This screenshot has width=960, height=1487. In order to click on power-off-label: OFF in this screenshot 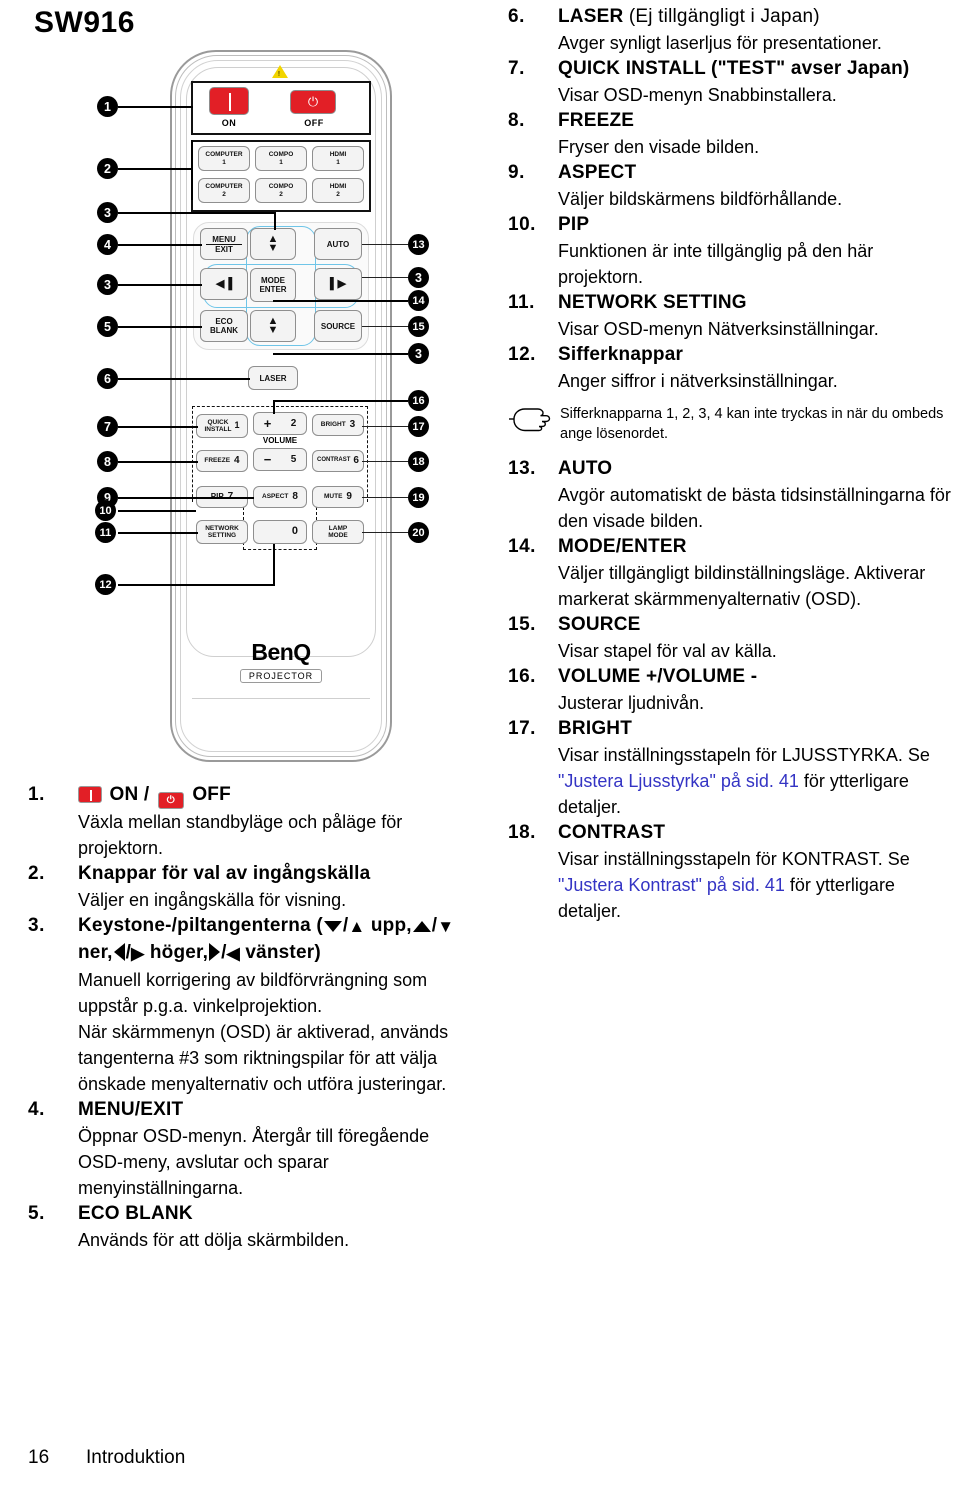, I will do `click(314, 123)`.